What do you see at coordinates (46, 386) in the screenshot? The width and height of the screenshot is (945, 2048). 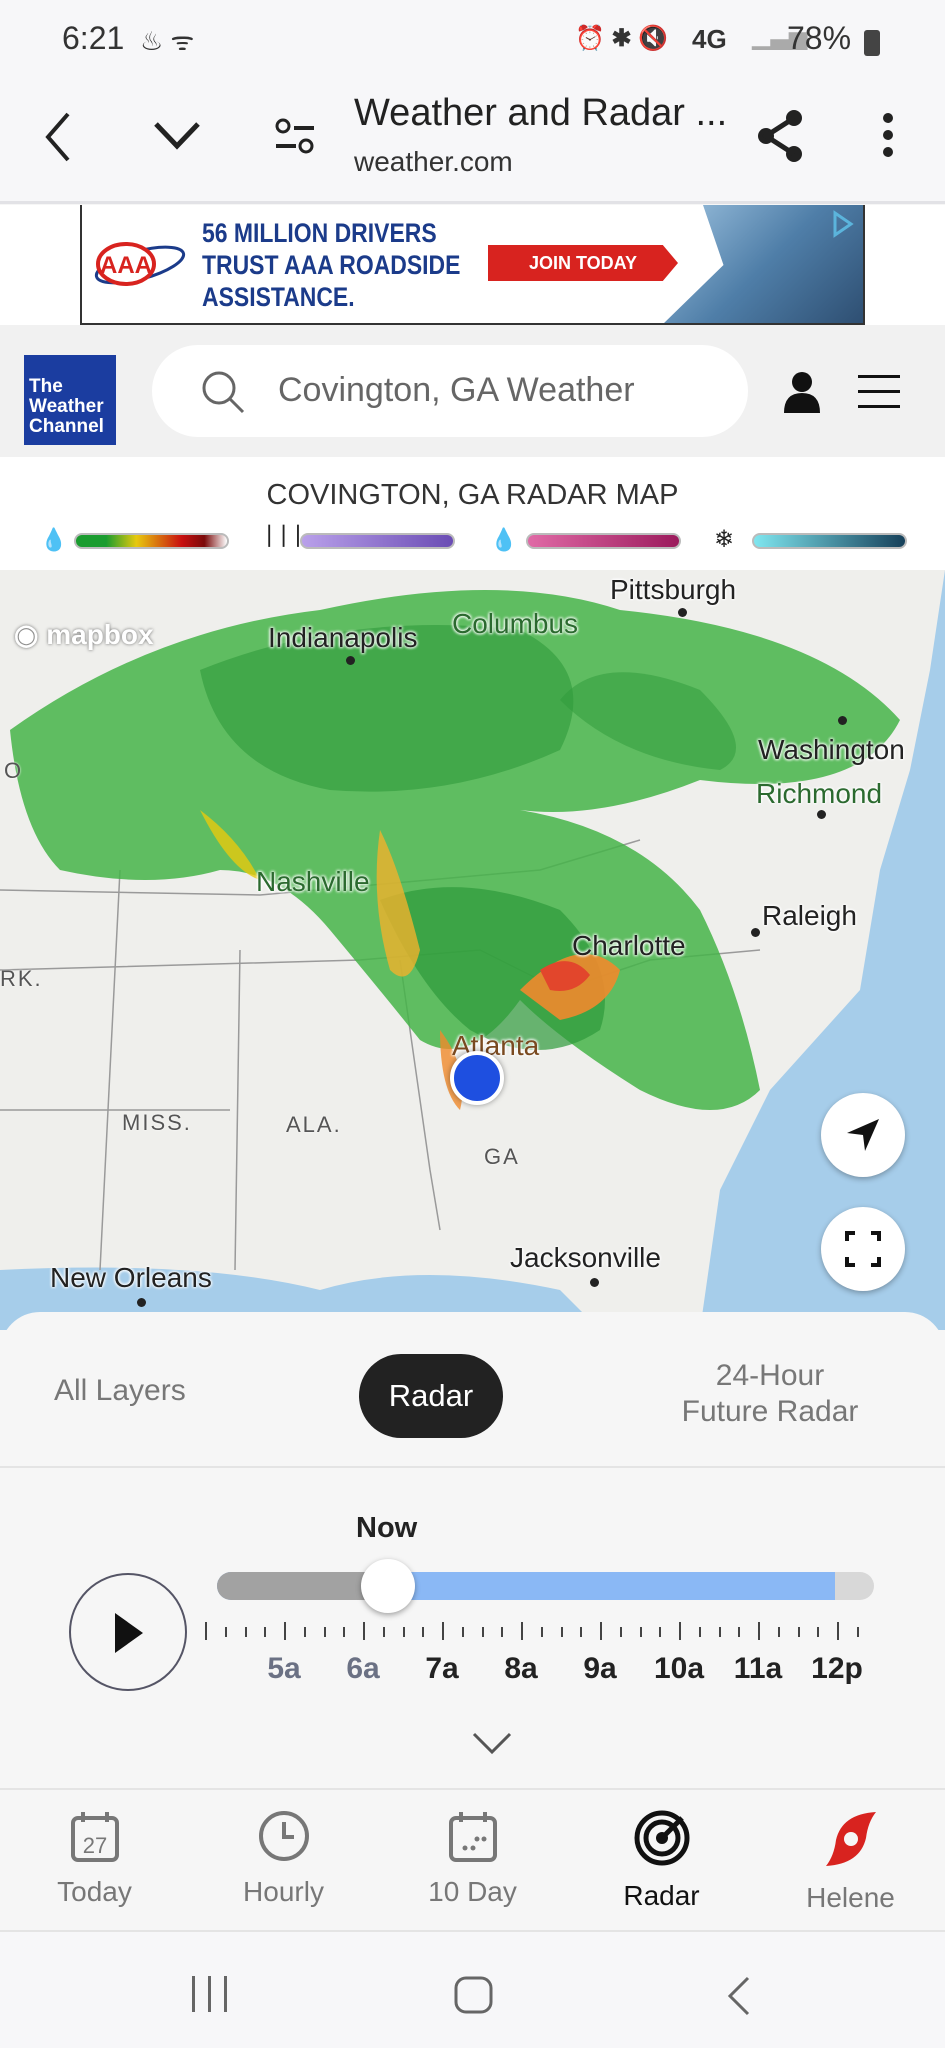 I see `logo-line: The` at bounding box center [46, 386].